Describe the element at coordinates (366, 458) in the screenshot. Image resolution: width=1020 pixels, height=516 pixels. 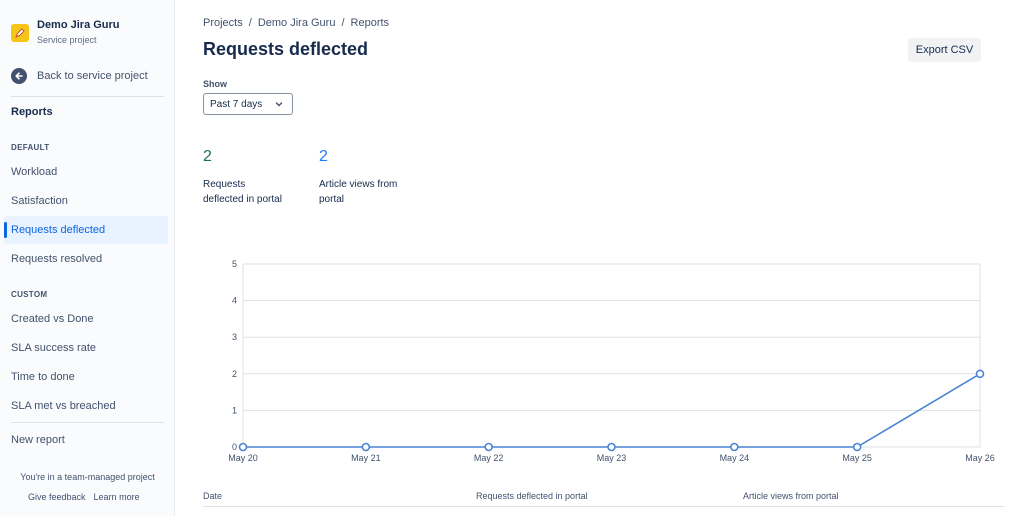
I see `x-tick-label: May 21` at that location.